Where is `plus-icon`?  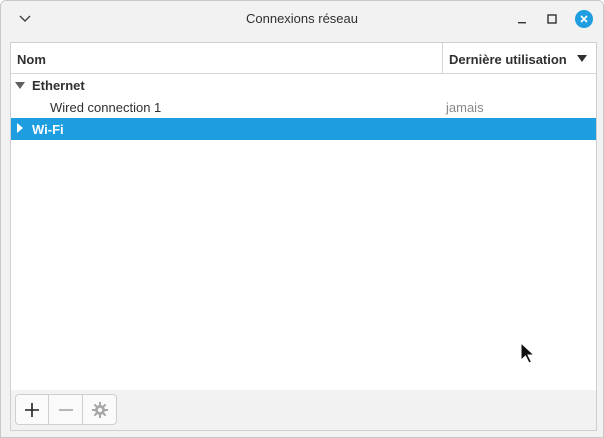 plus-icon is located at coordinates (32, 409).